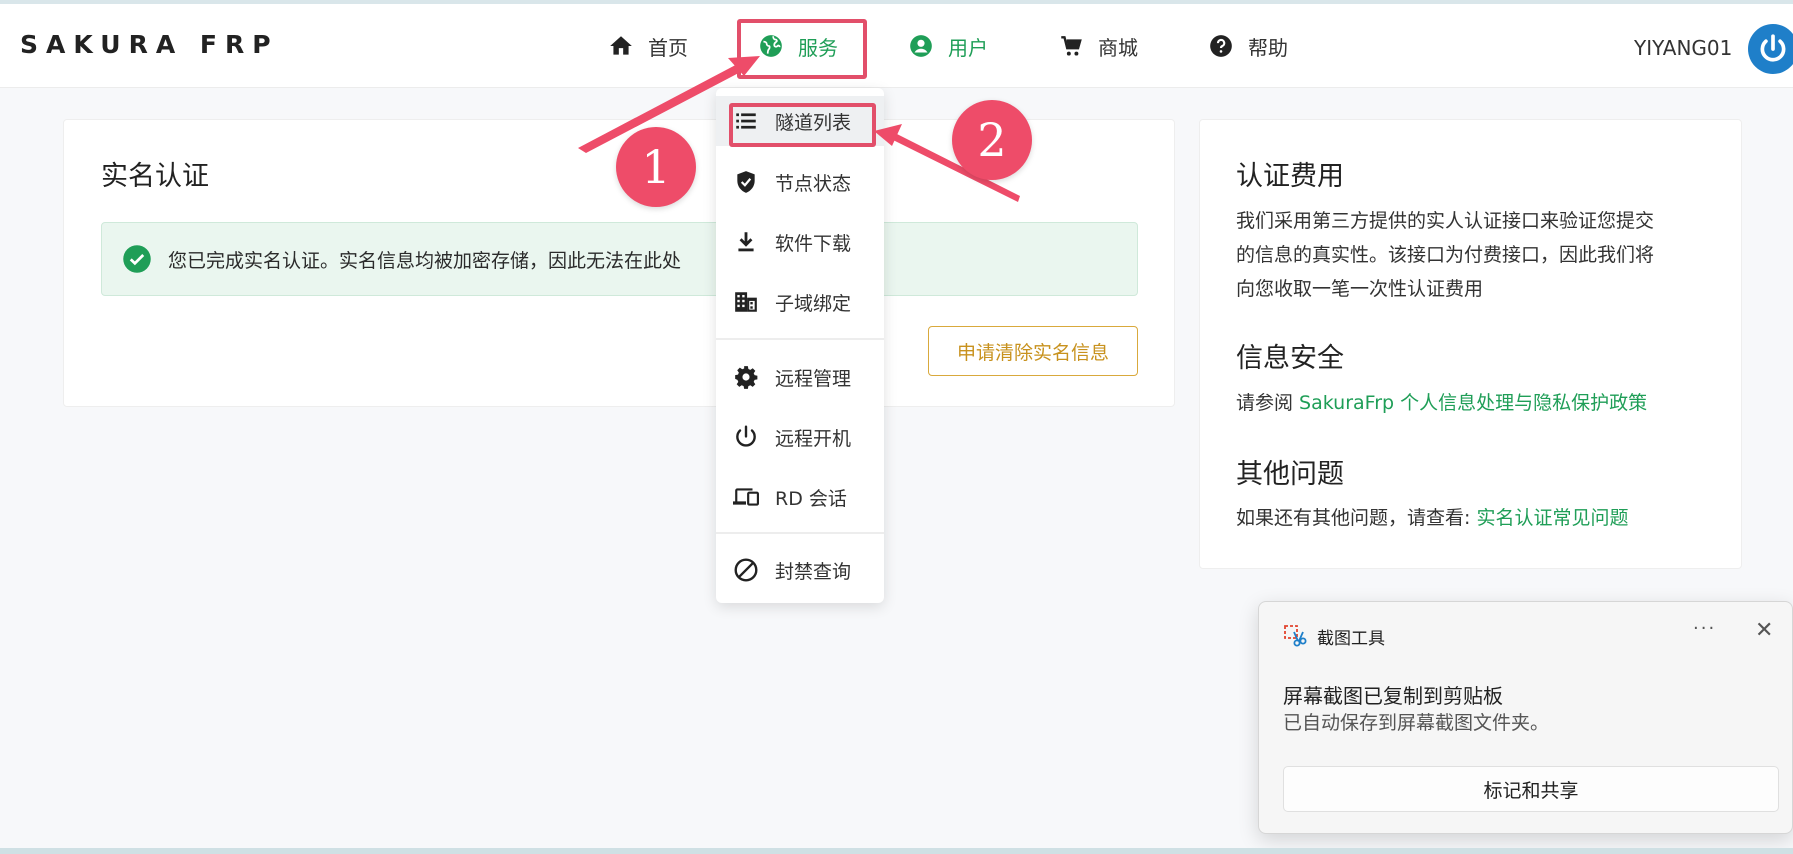 The width and height of the screenshot is (1793, 854). Describe the element at coordinates (656, 167) in the screenshot. I see `step-1-badge: 1` at that location.